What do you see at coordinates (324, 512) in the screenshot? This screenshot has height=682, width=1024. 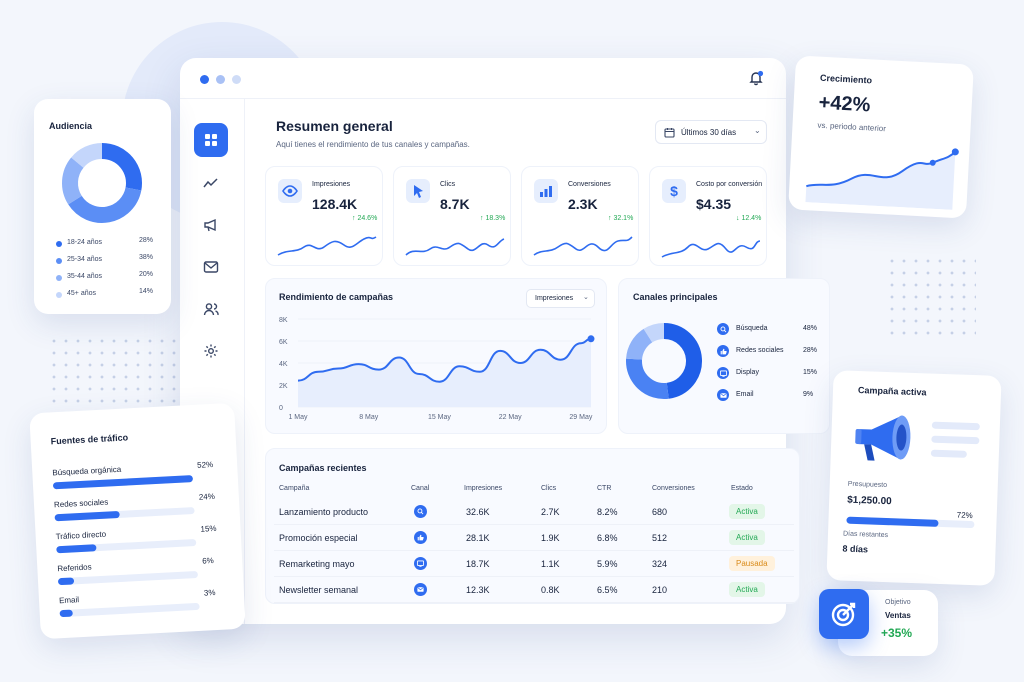 I see `table-cell: Lanzamiento producto` at bounding box center [324, 512].